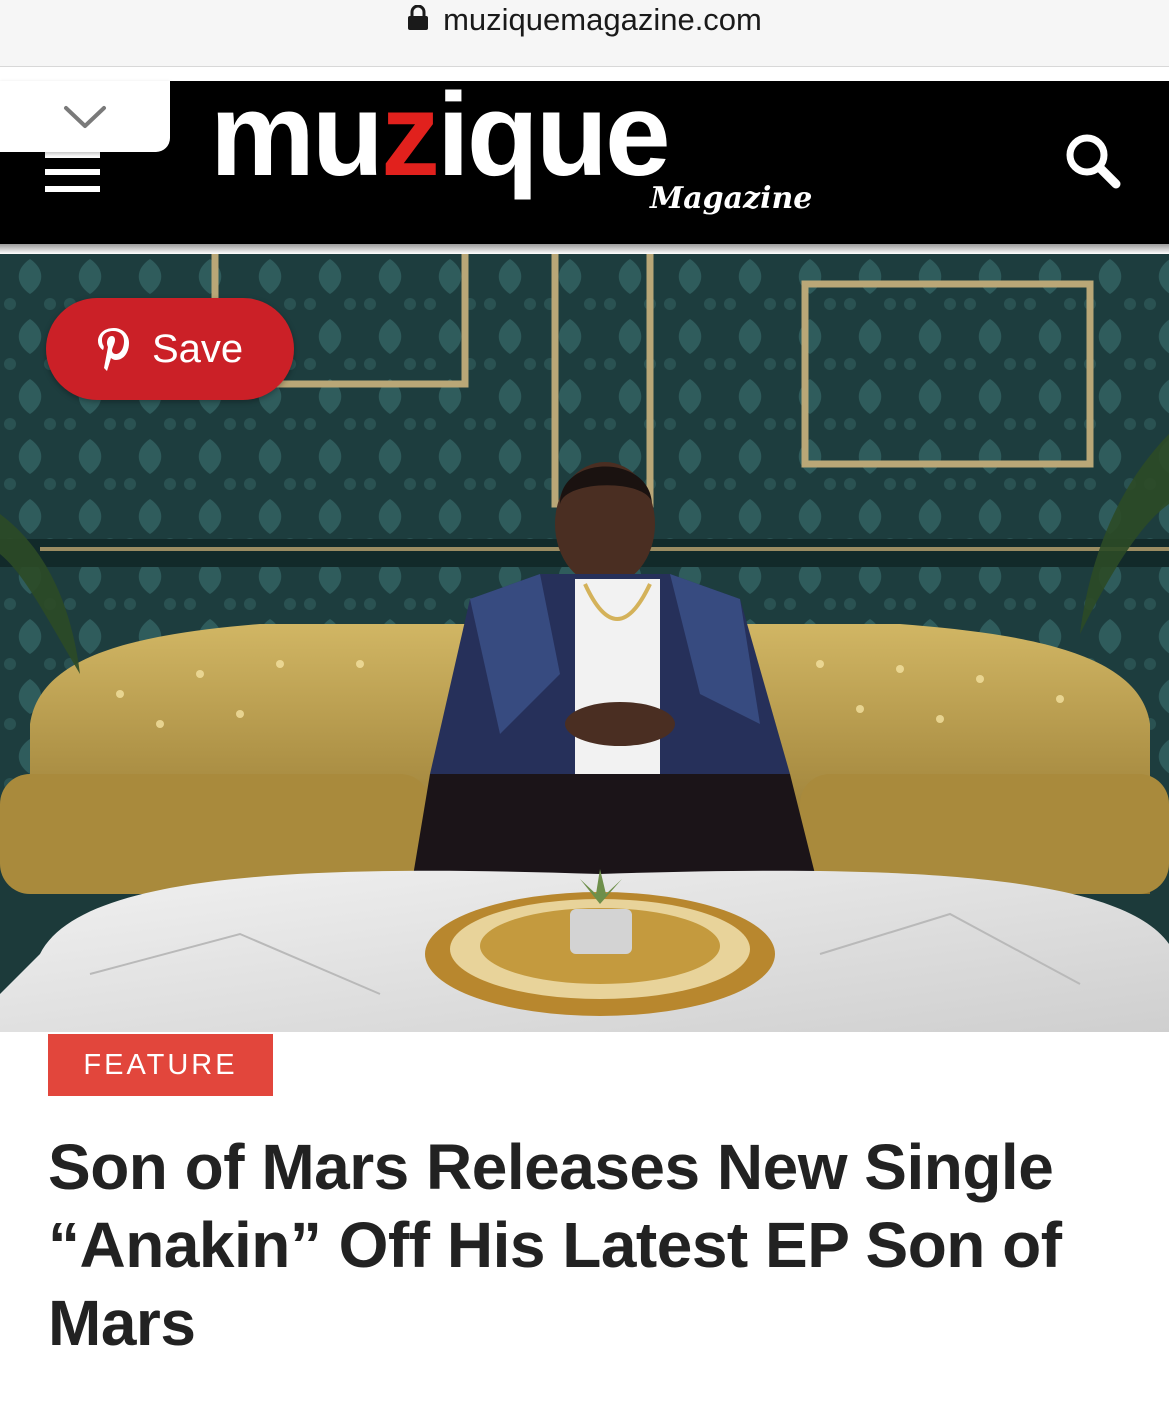 This screenshot has height=1408, width=1169. Describe the element at coordinates (584, 249) in the screenshot. I see `header-shadow` at that location.